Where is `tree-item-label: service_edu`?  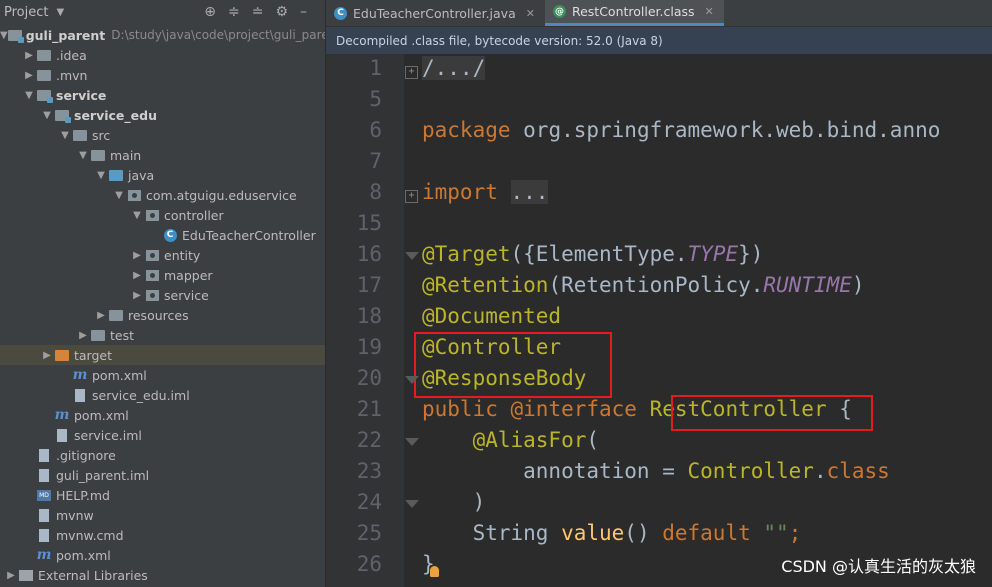 tree-item-label: service_edu is located at coordinates (115, 115).